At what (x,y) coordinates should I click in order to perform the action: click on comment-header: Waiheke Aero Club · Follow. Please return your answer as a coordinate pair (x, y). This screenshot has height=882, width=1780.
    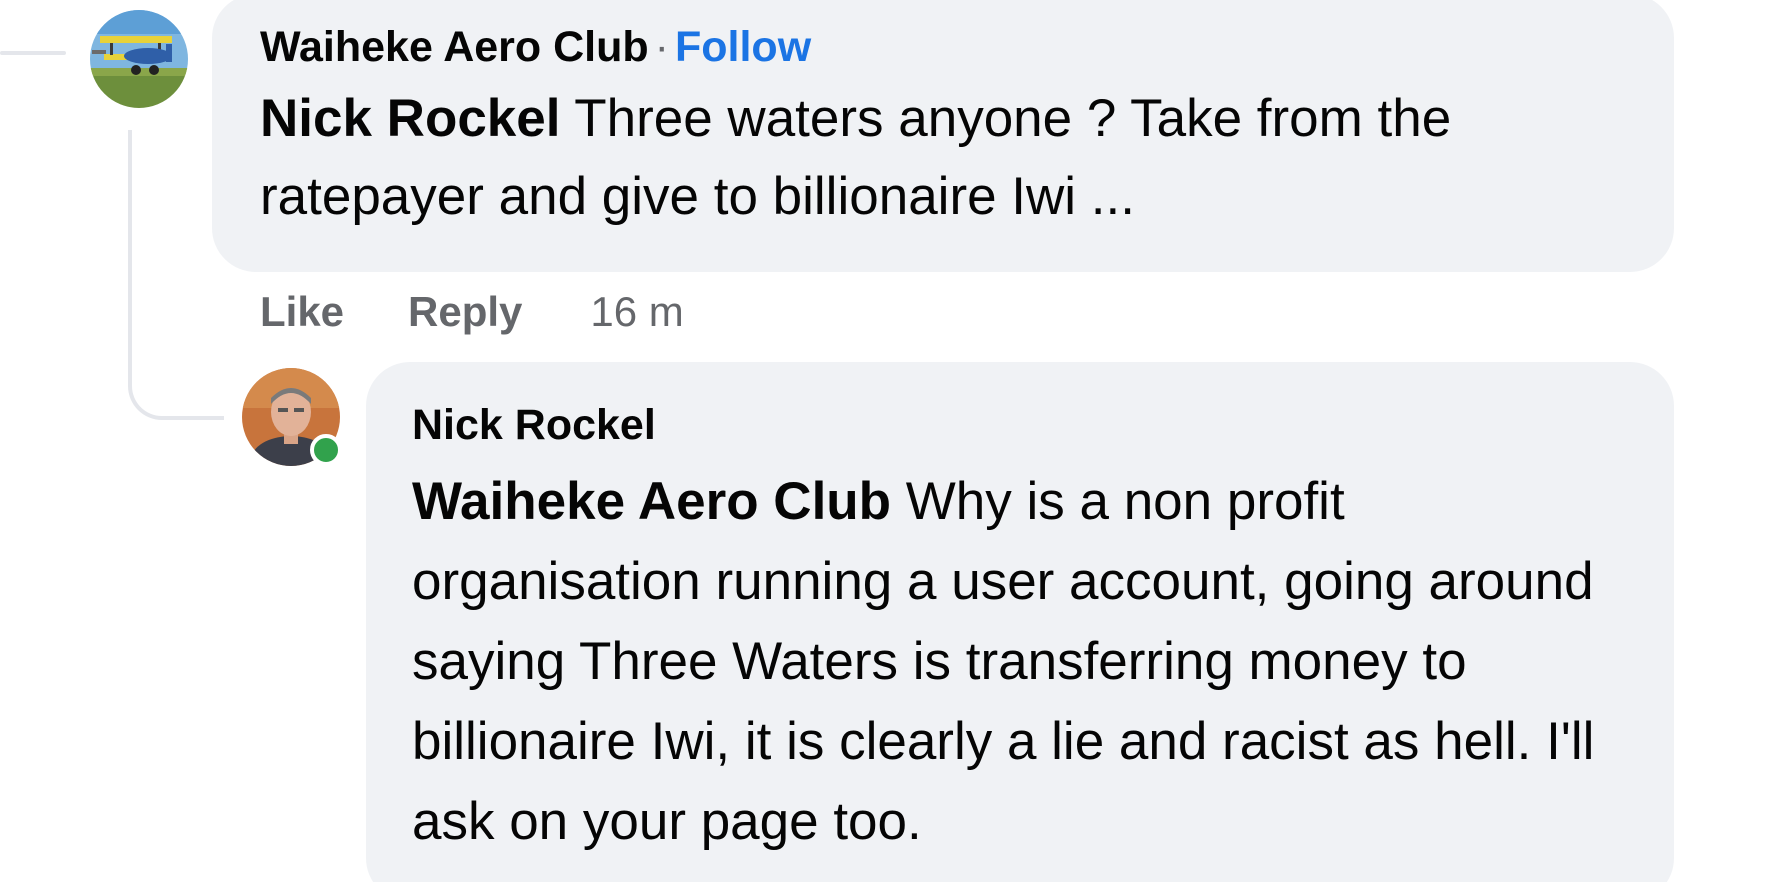
    Looking at the image, I should click on (943, 47).